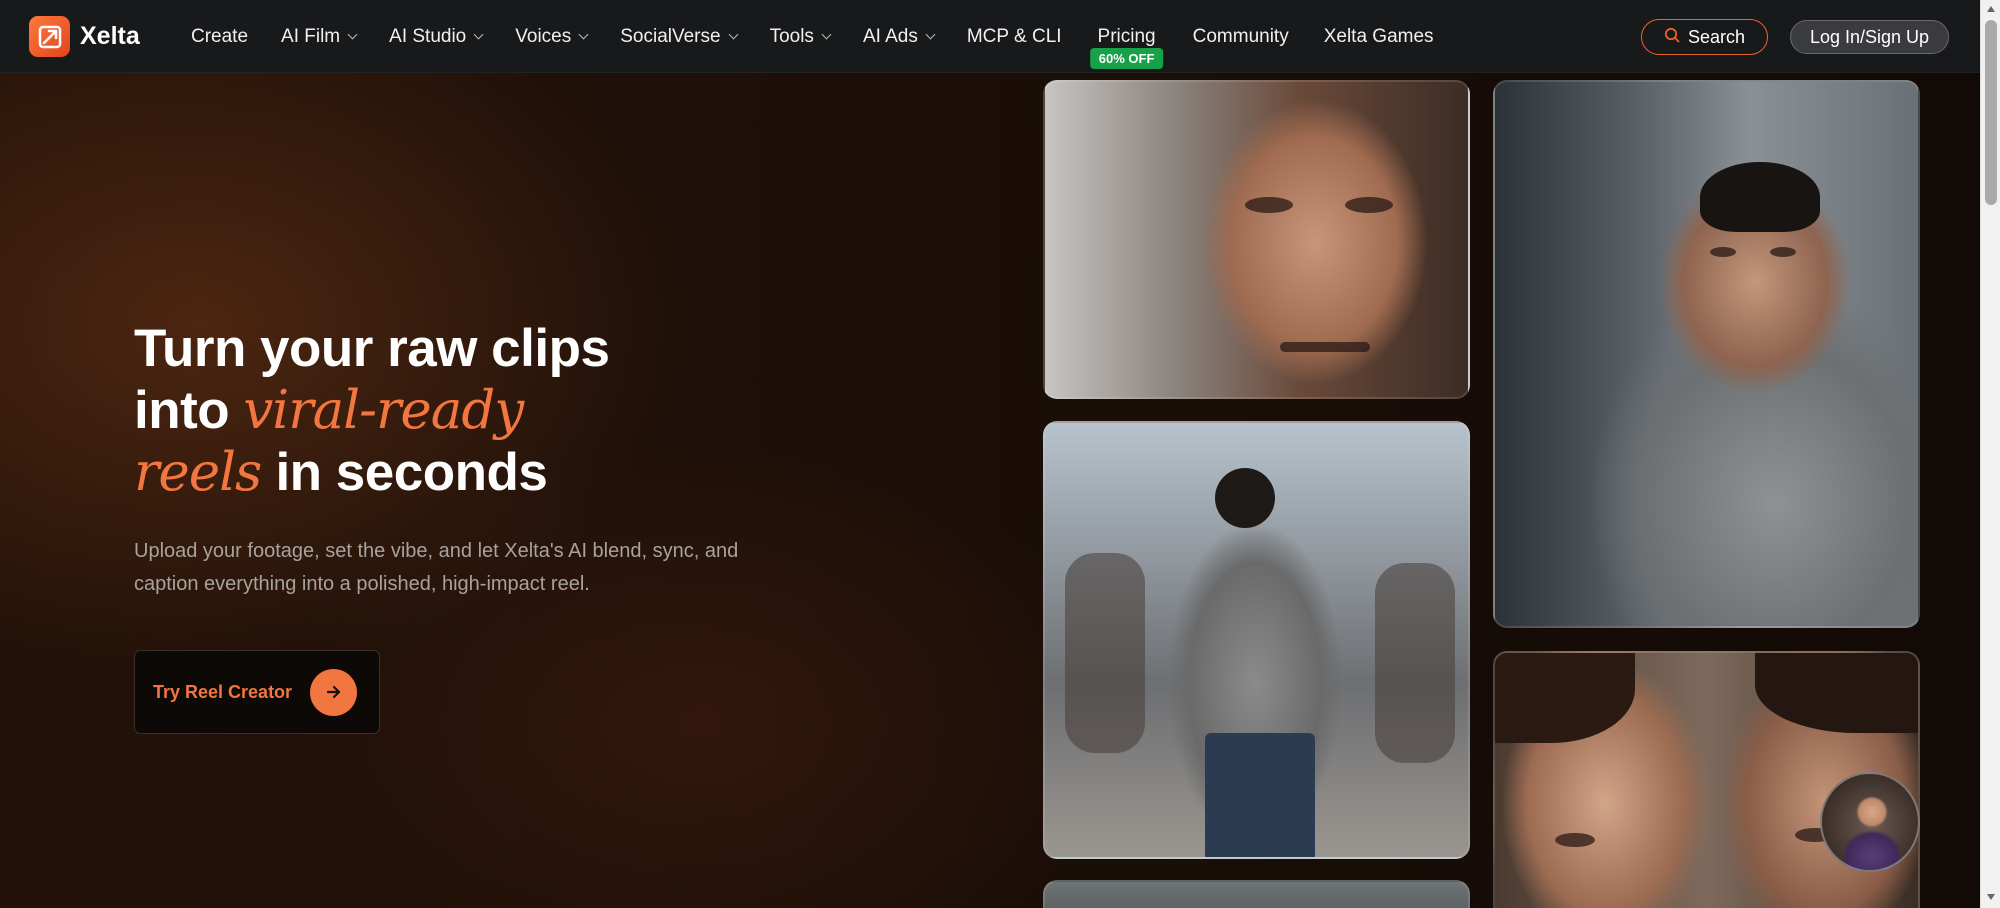 This screenshot has height=908, width=2000. What do you see at coordinates (189, 410) in the screenshot?
I see `headline-line-2-start: into` at bounding box center [189, 410].